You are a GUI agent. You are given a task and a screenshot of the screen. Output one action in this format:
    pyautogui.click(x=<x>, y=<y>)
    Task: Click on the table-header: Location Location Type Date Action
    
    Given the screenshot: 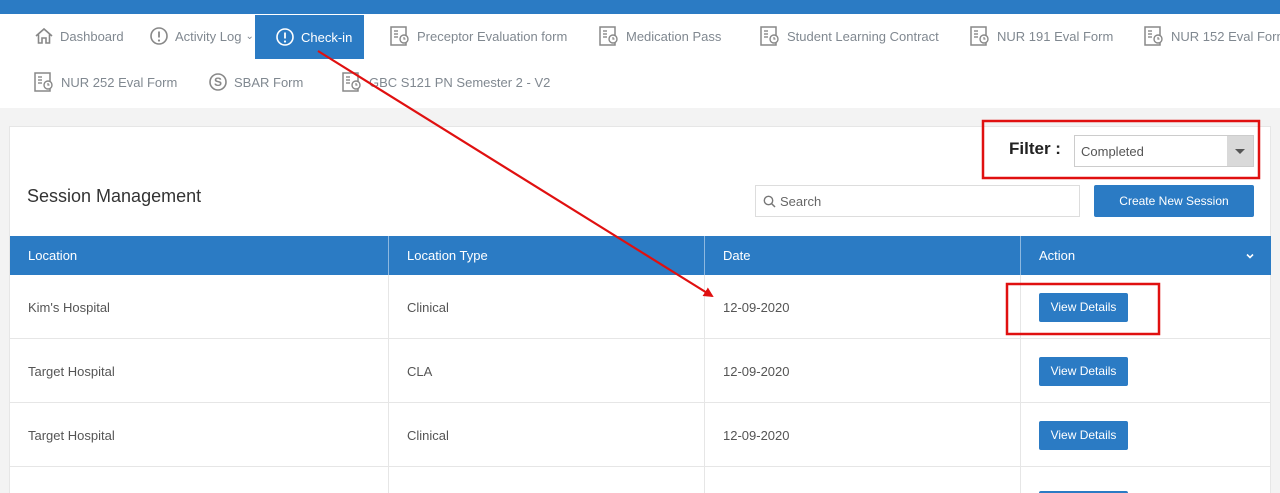 What is the action you would take?
    pyautogui.click(x=640, y=255)
    